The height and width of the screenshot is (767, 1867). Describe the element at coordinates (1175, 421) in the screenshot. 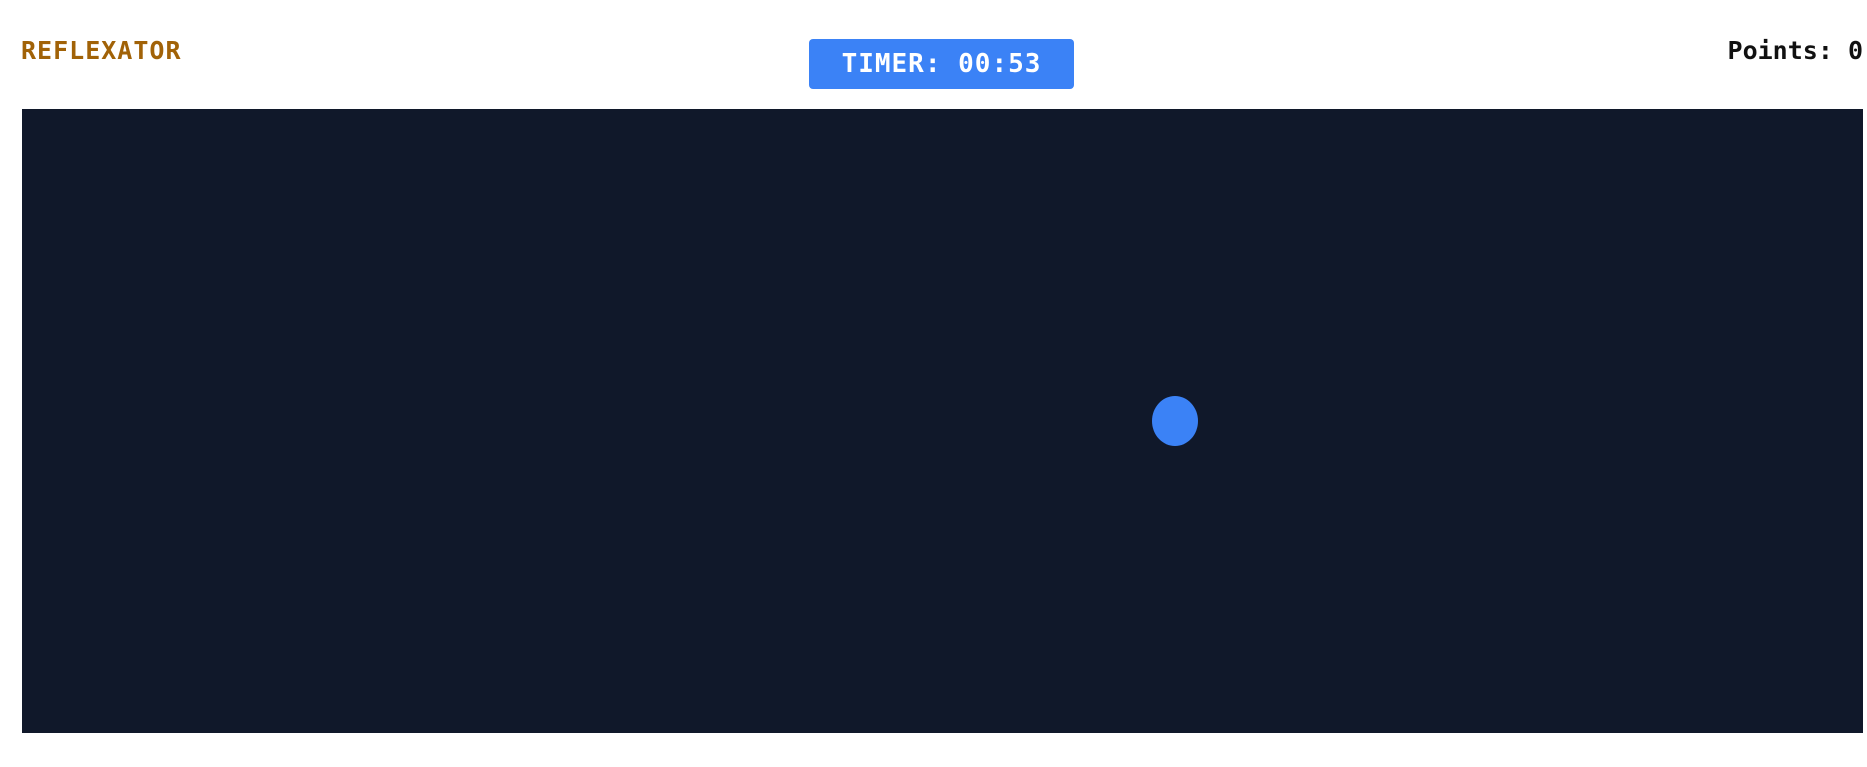

I see `target-dot` at that location.